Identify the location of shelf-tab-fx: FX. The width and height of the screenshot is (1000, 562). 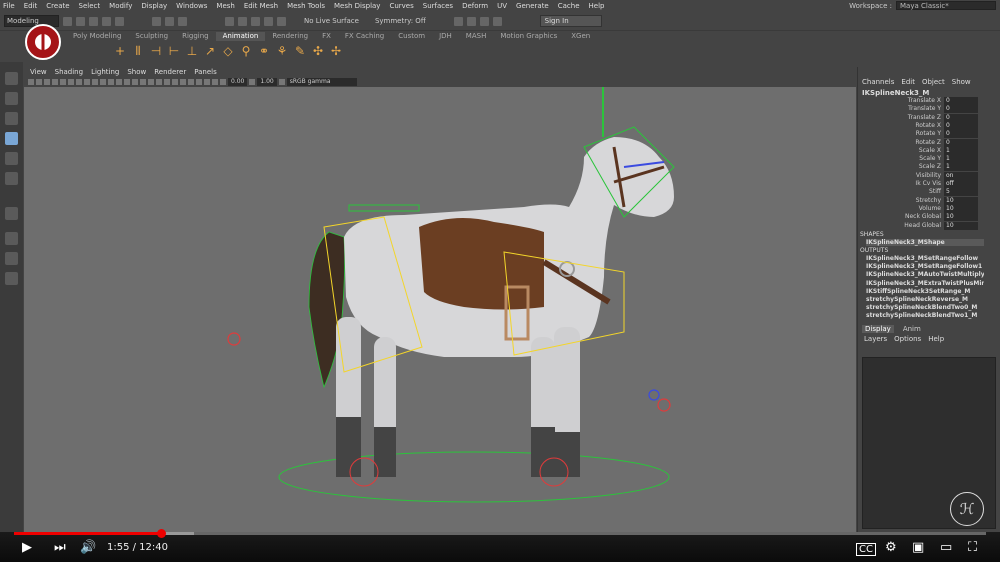
(326, 36).